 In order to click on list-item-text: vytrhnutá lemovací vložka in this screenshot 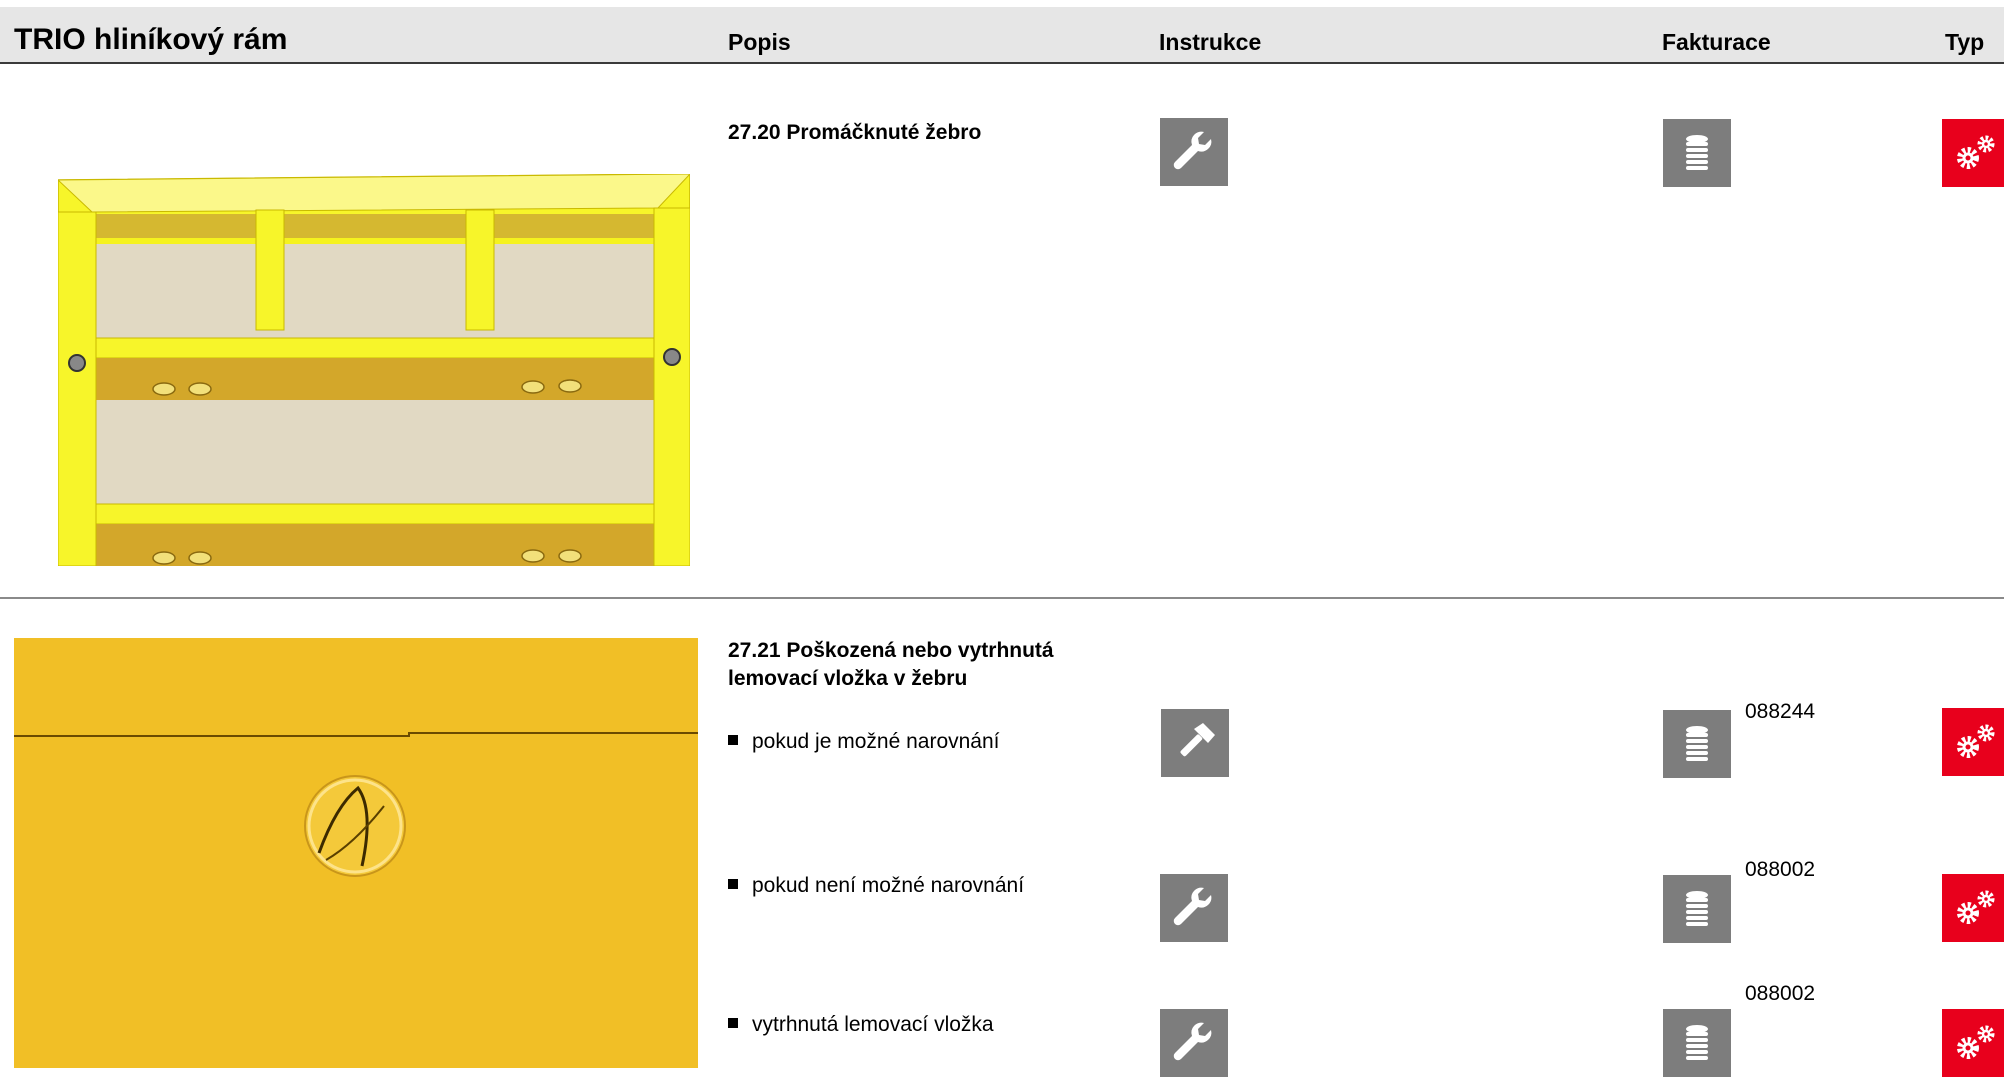, I will do `click(873, 1024)`.